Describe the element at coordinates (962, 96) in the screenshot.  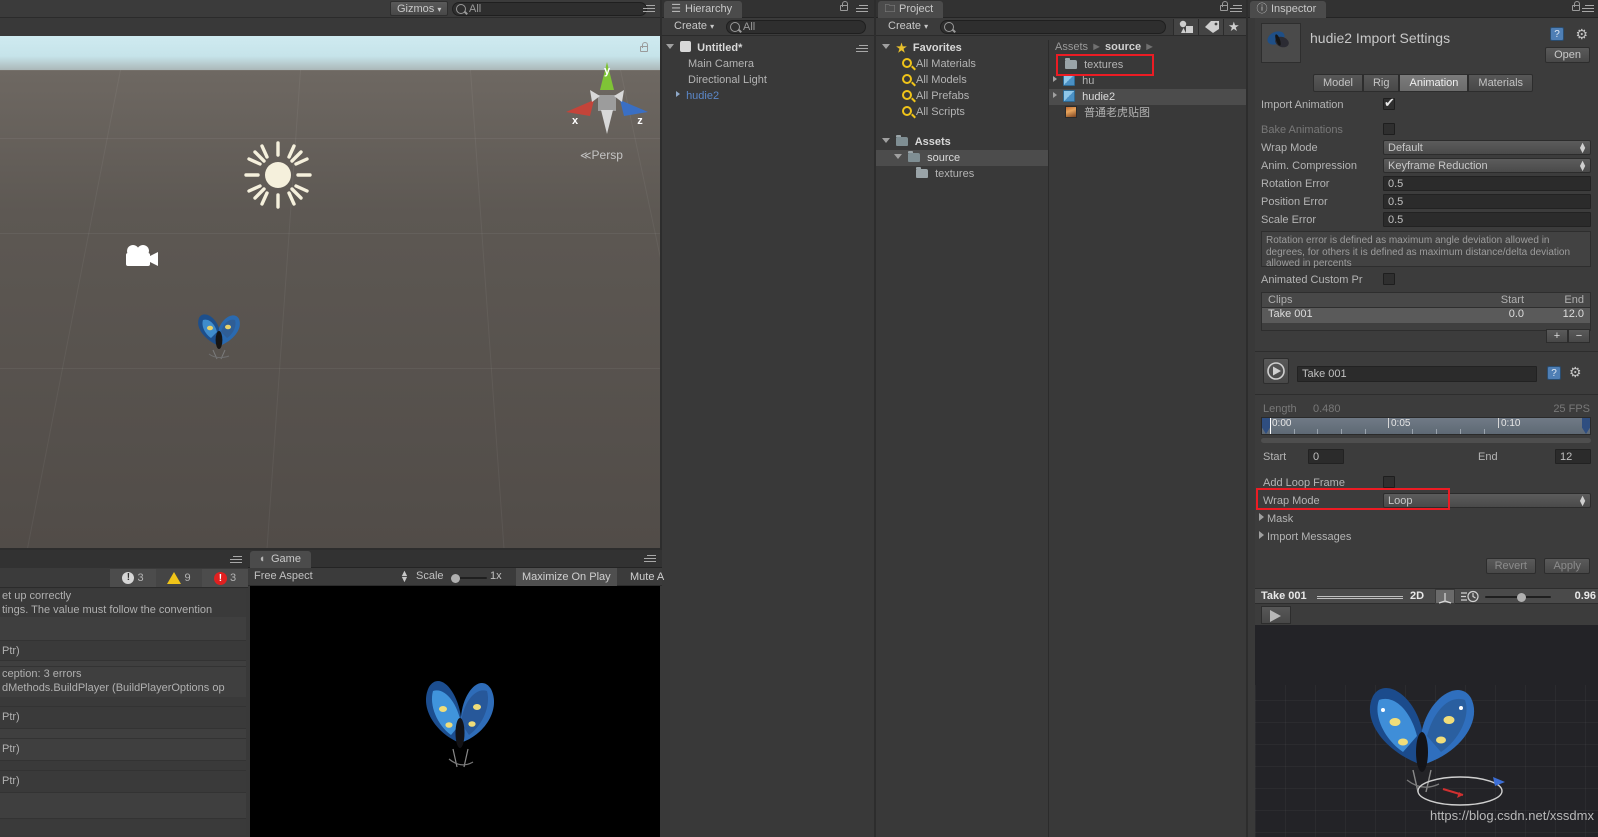
I see `project-favorite-all-prefabs: All Prefabs` at that location.